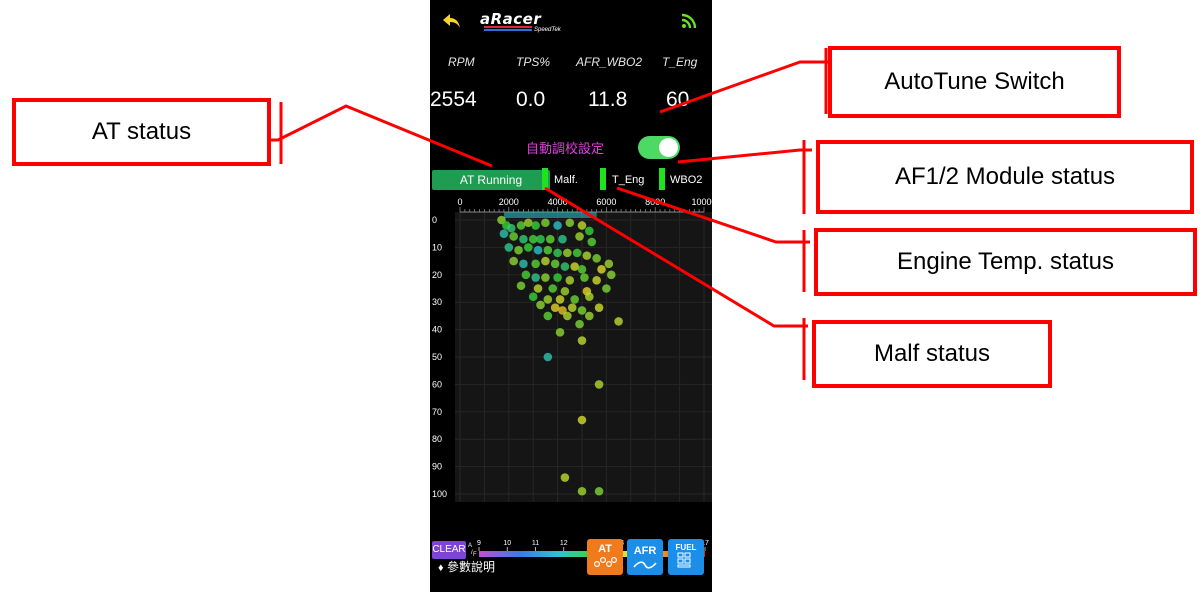 The width and height of the screenshot is (1201, 592). Describe the element at coordinates (381, 136) in the screenshot. I see `at-status-leader` at that location.